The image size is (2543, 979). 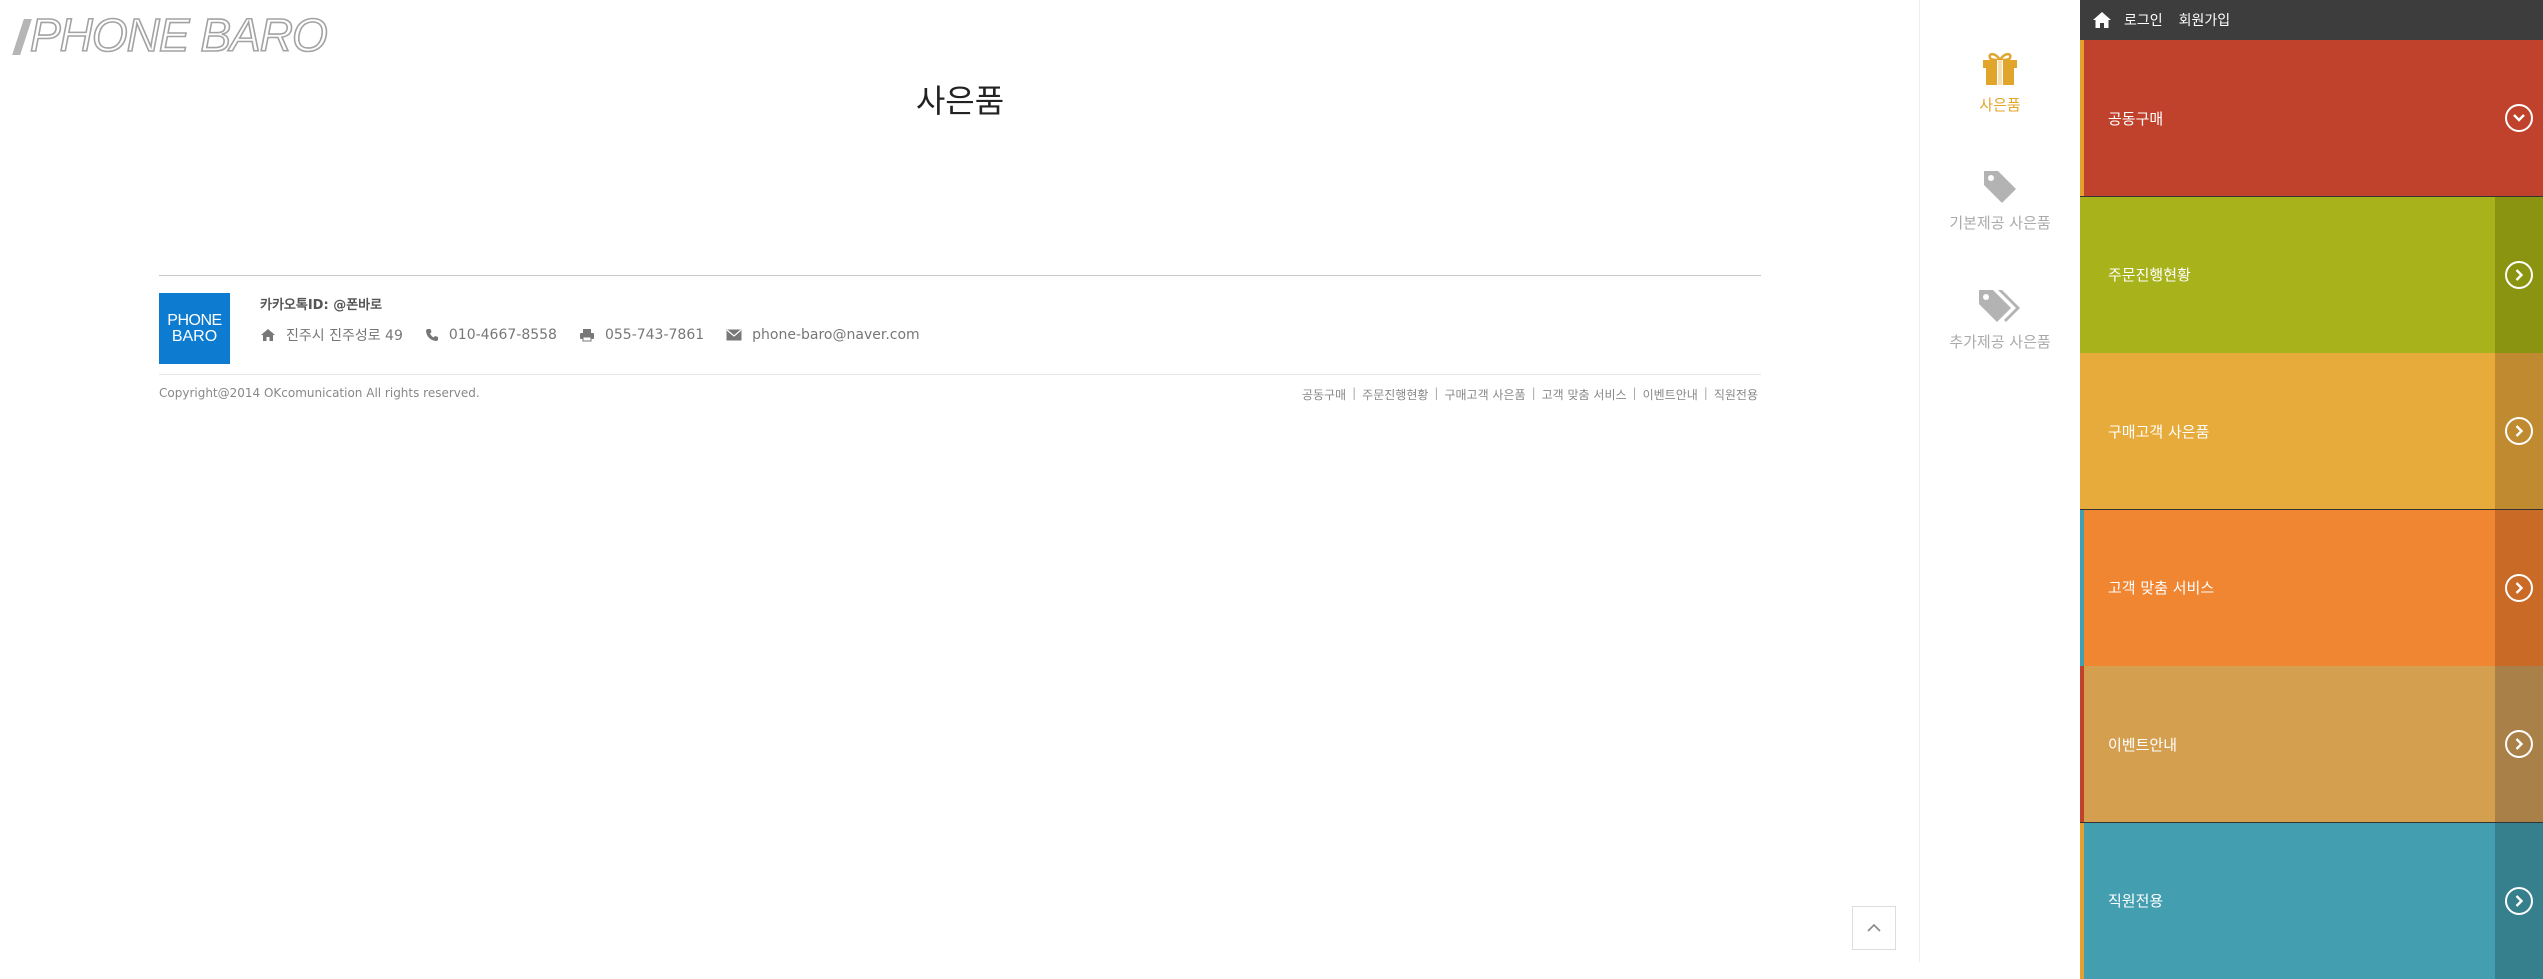 I want to click on chevron-up-icon, so click(x=1874, y=927).